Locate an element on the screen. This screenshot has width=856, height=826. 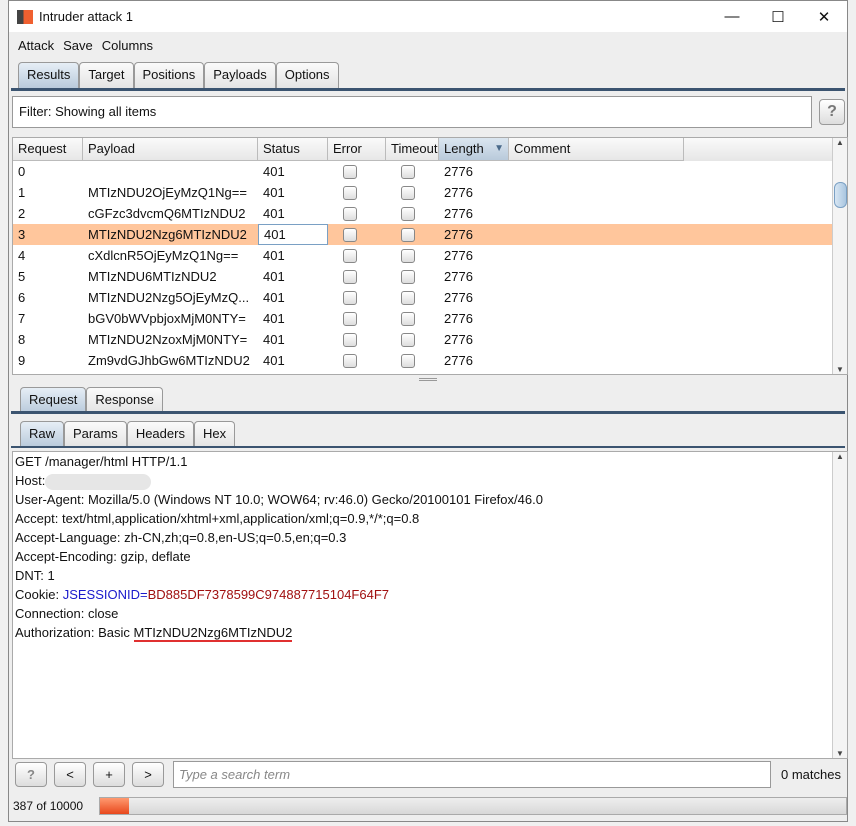
search-input: Type a search term is located at coordinates (472, 774).